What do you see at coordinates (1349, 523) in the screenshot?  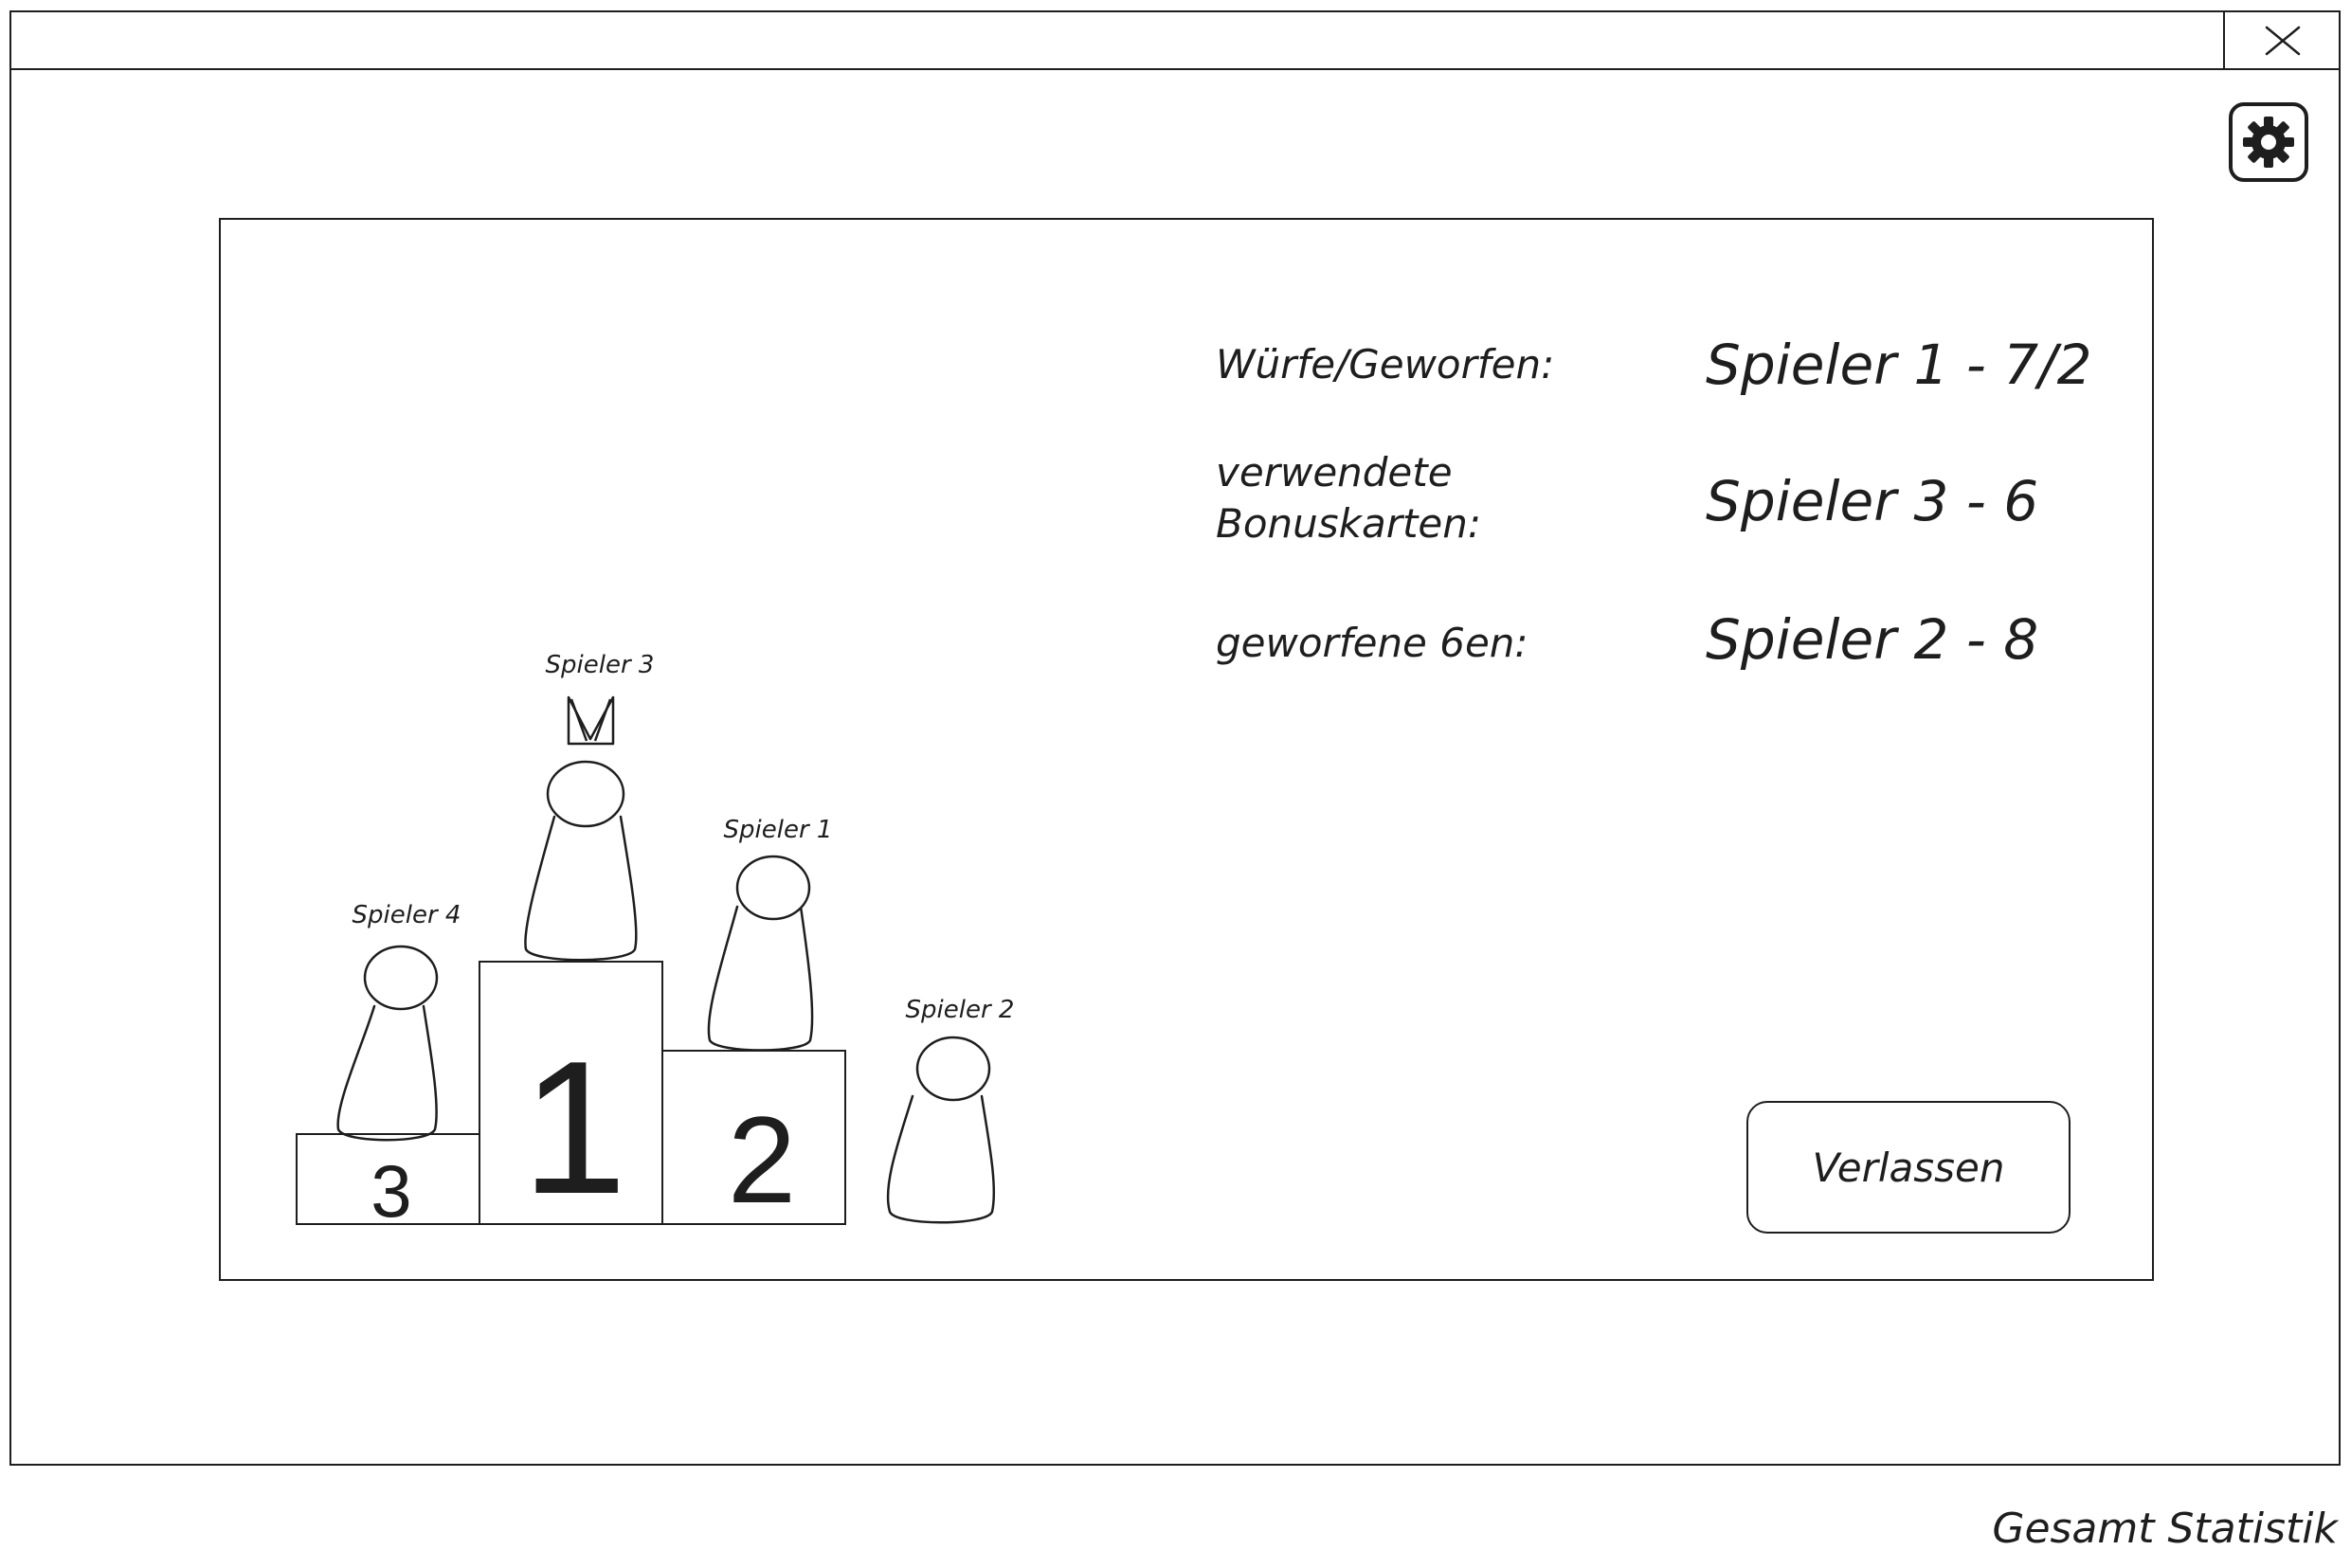 I see `stat-label-bonuskarten-line2: Bonuskarten:` at bounding box center [1349, 523].